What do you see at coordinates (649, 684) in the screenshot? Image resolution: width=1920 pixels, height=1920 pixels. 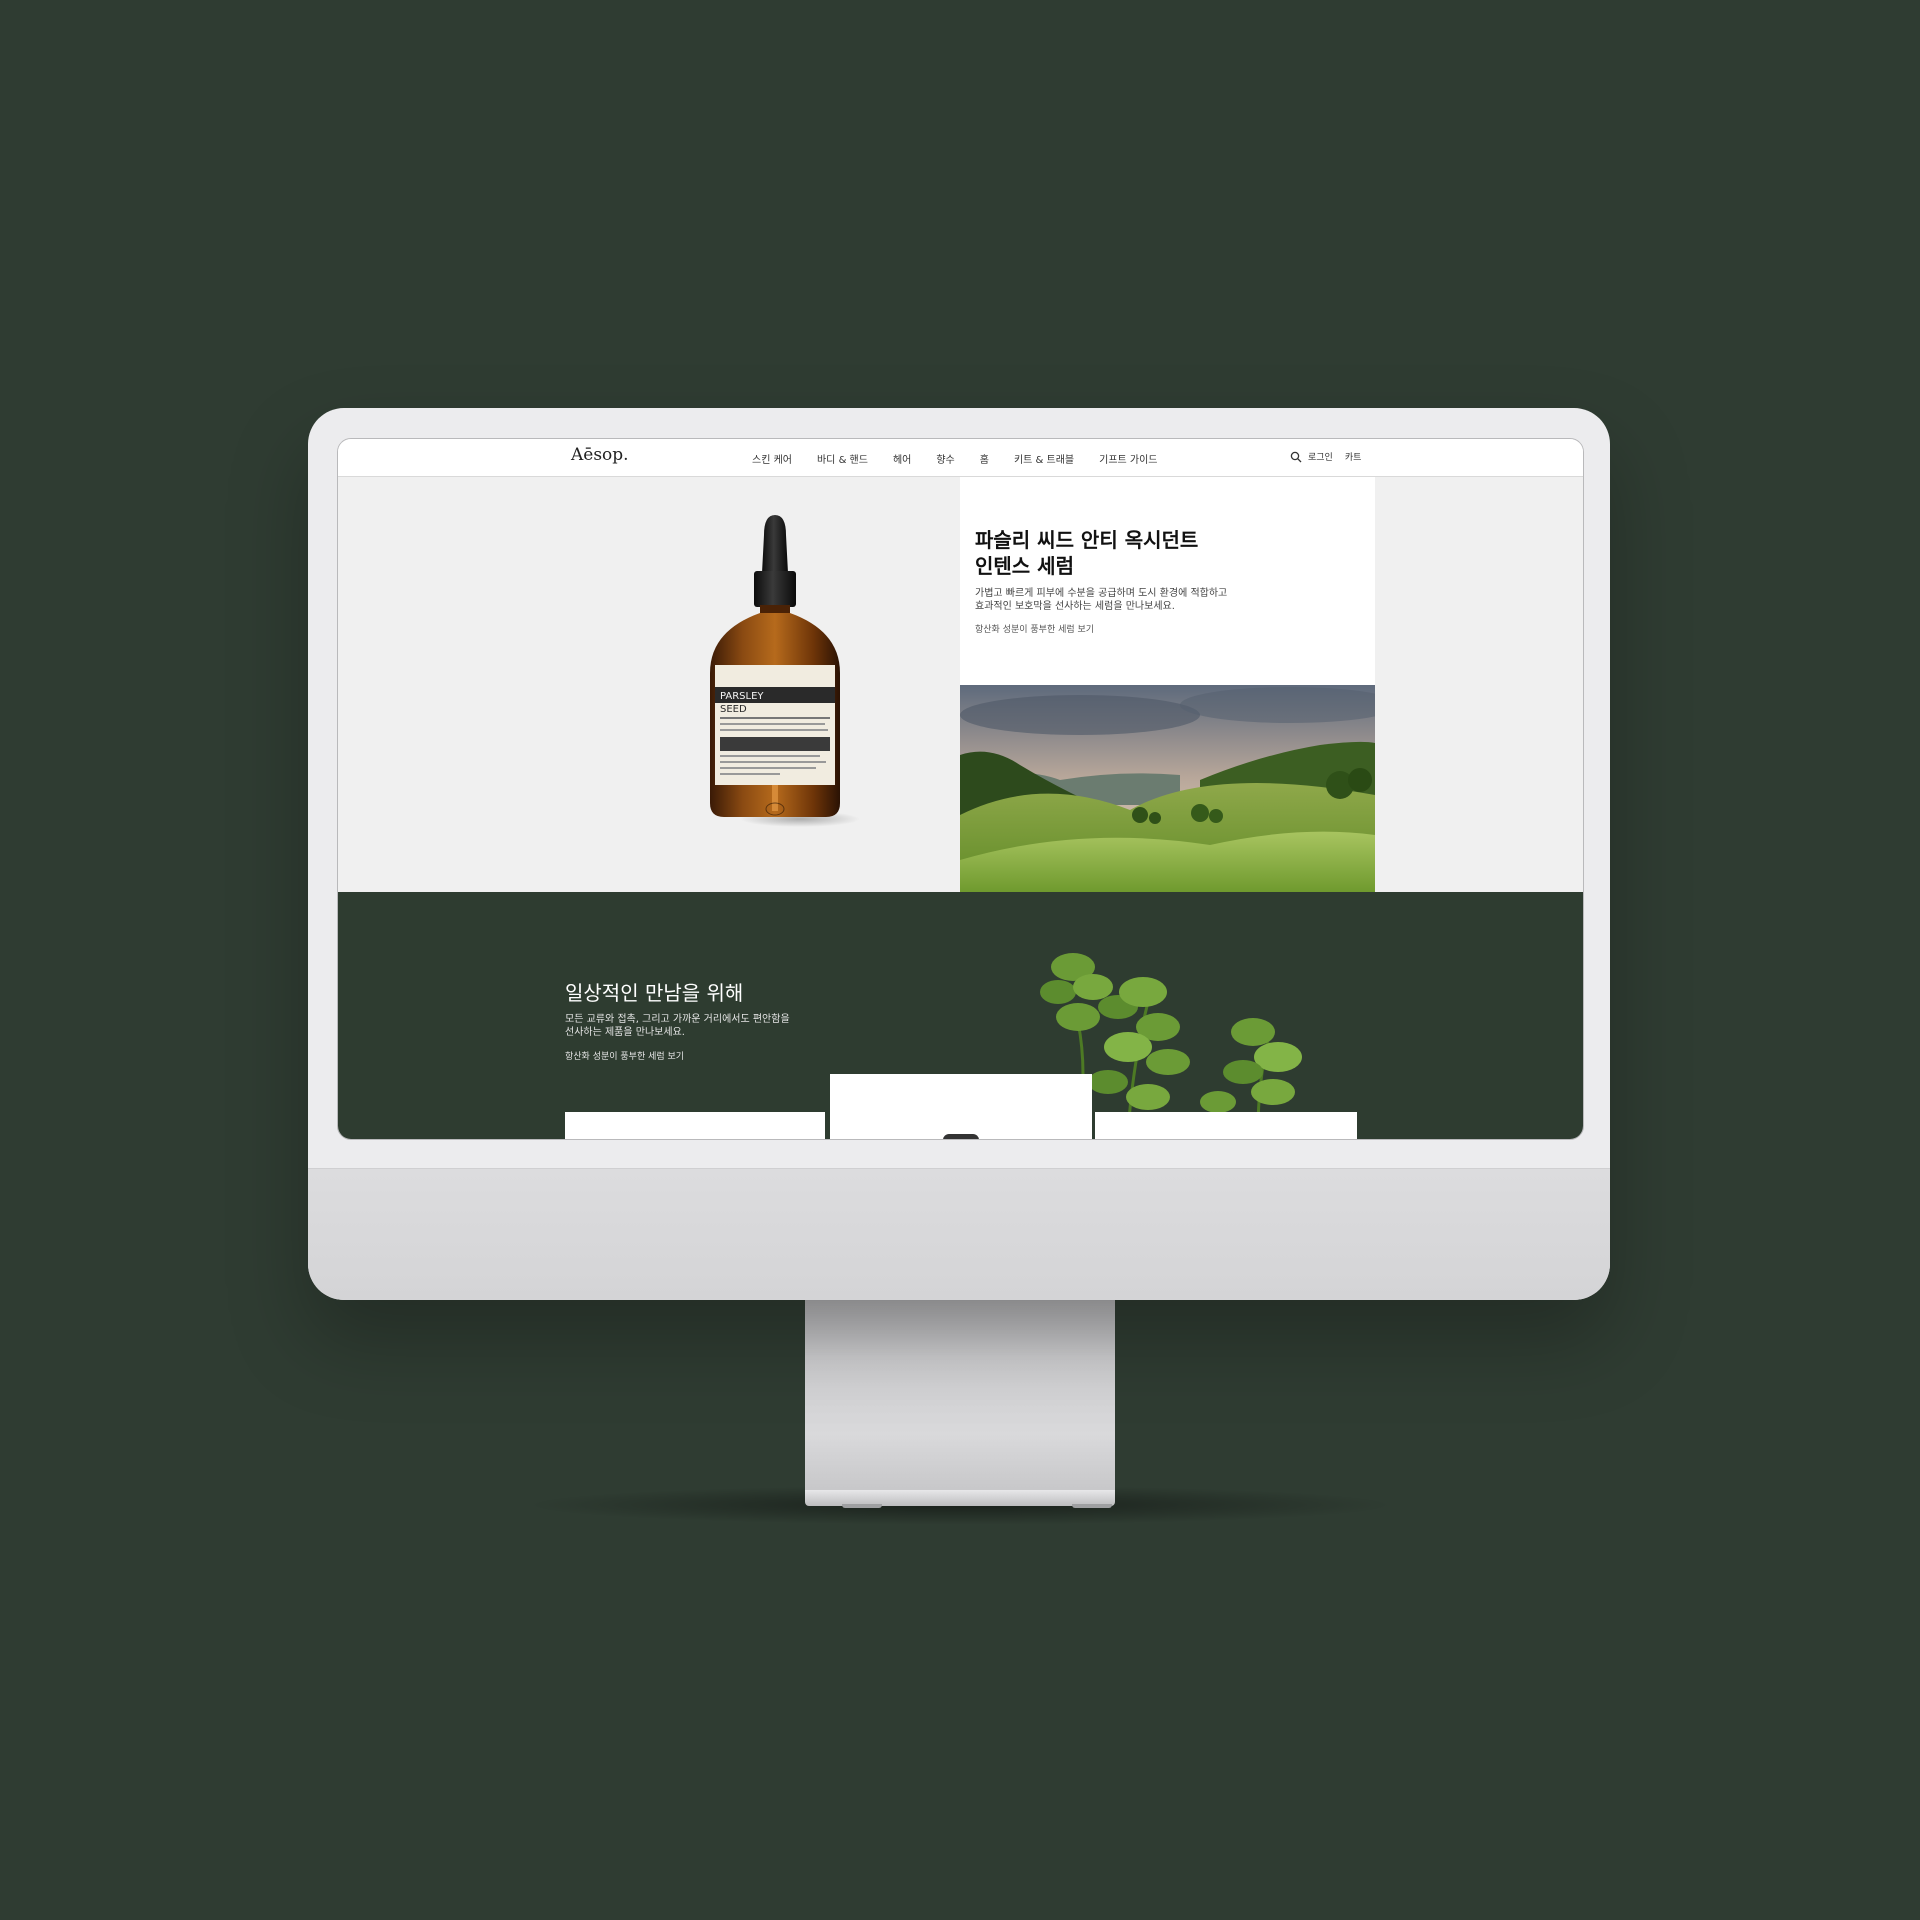 I see `hero-product-panel: PARSLEY SEED` at bounding box center [649, 684].